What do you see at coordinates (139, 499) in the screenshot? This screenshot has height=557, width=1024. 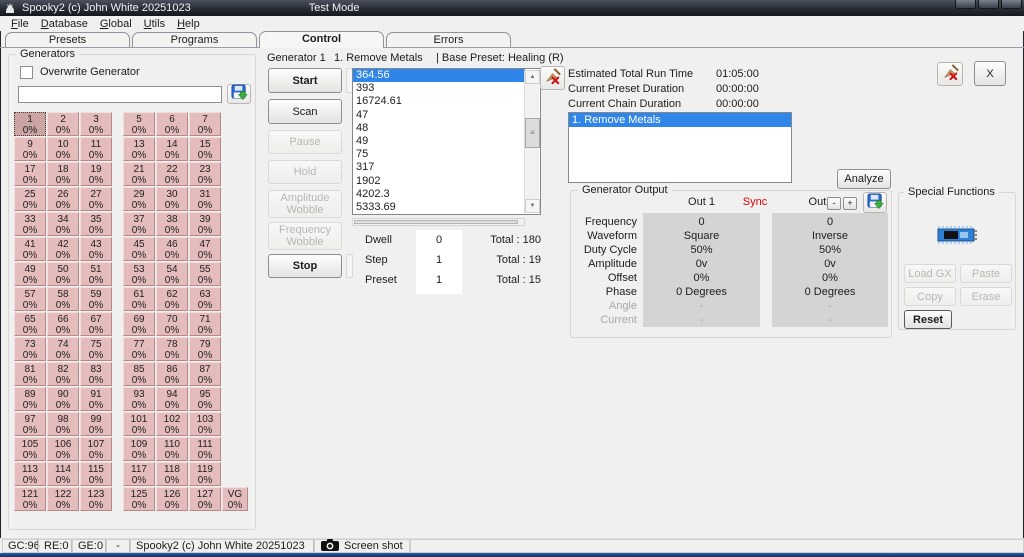 I see `generator-cell-125: 125 0%` at bounding box center [139, 499].